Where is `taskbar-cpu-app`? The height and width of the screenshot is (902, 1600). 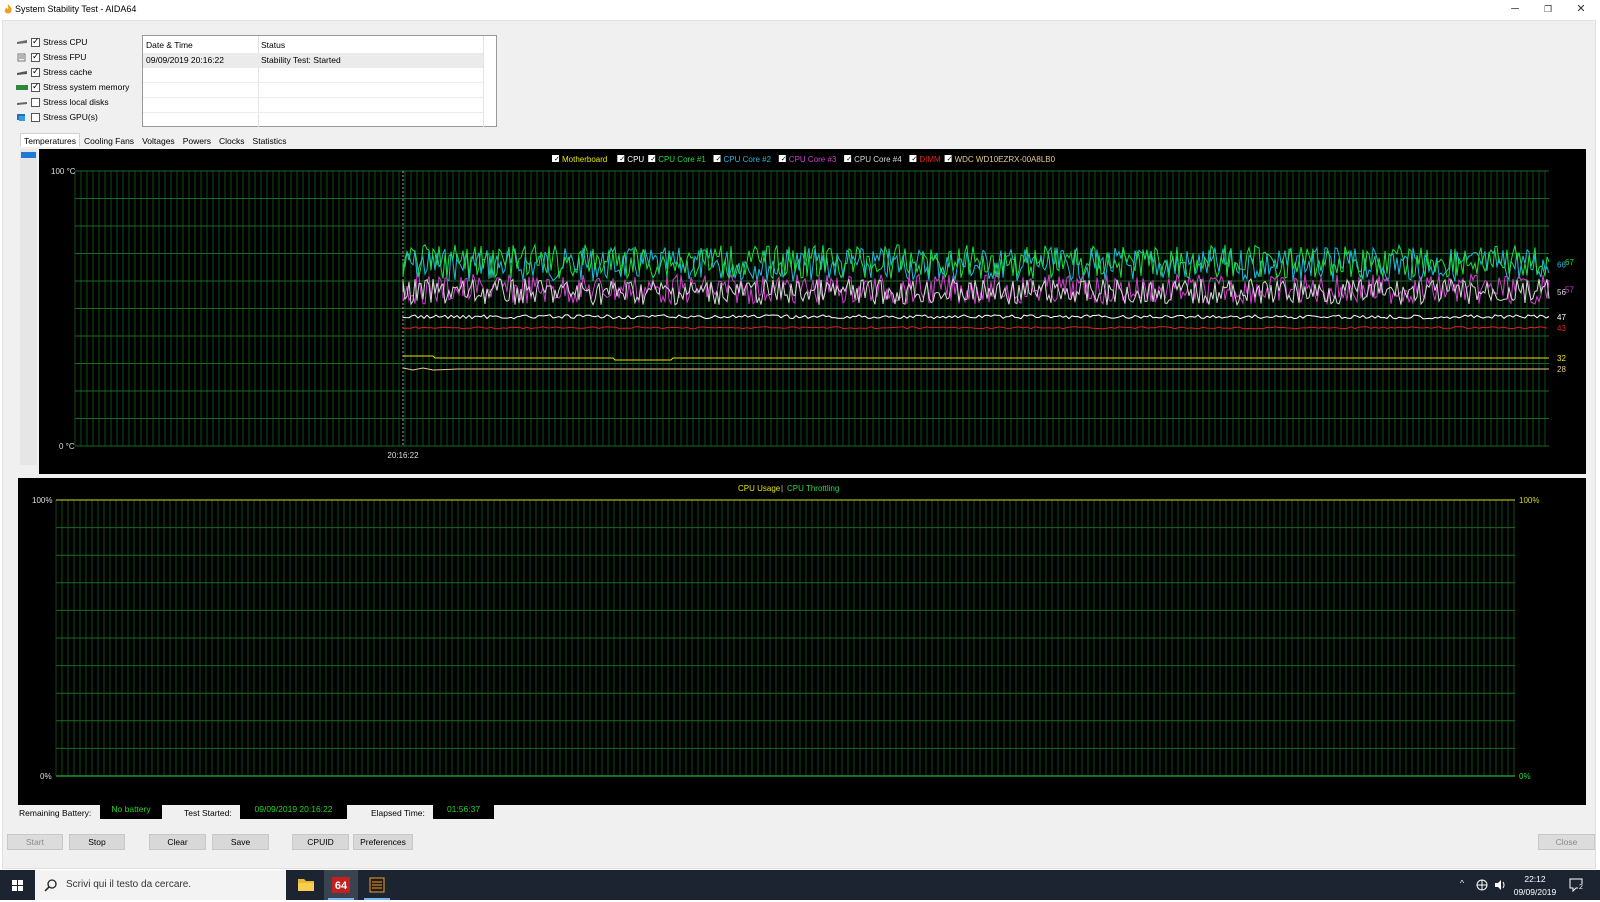 taskbar-cpu-app is located at coordinates (377, 885).